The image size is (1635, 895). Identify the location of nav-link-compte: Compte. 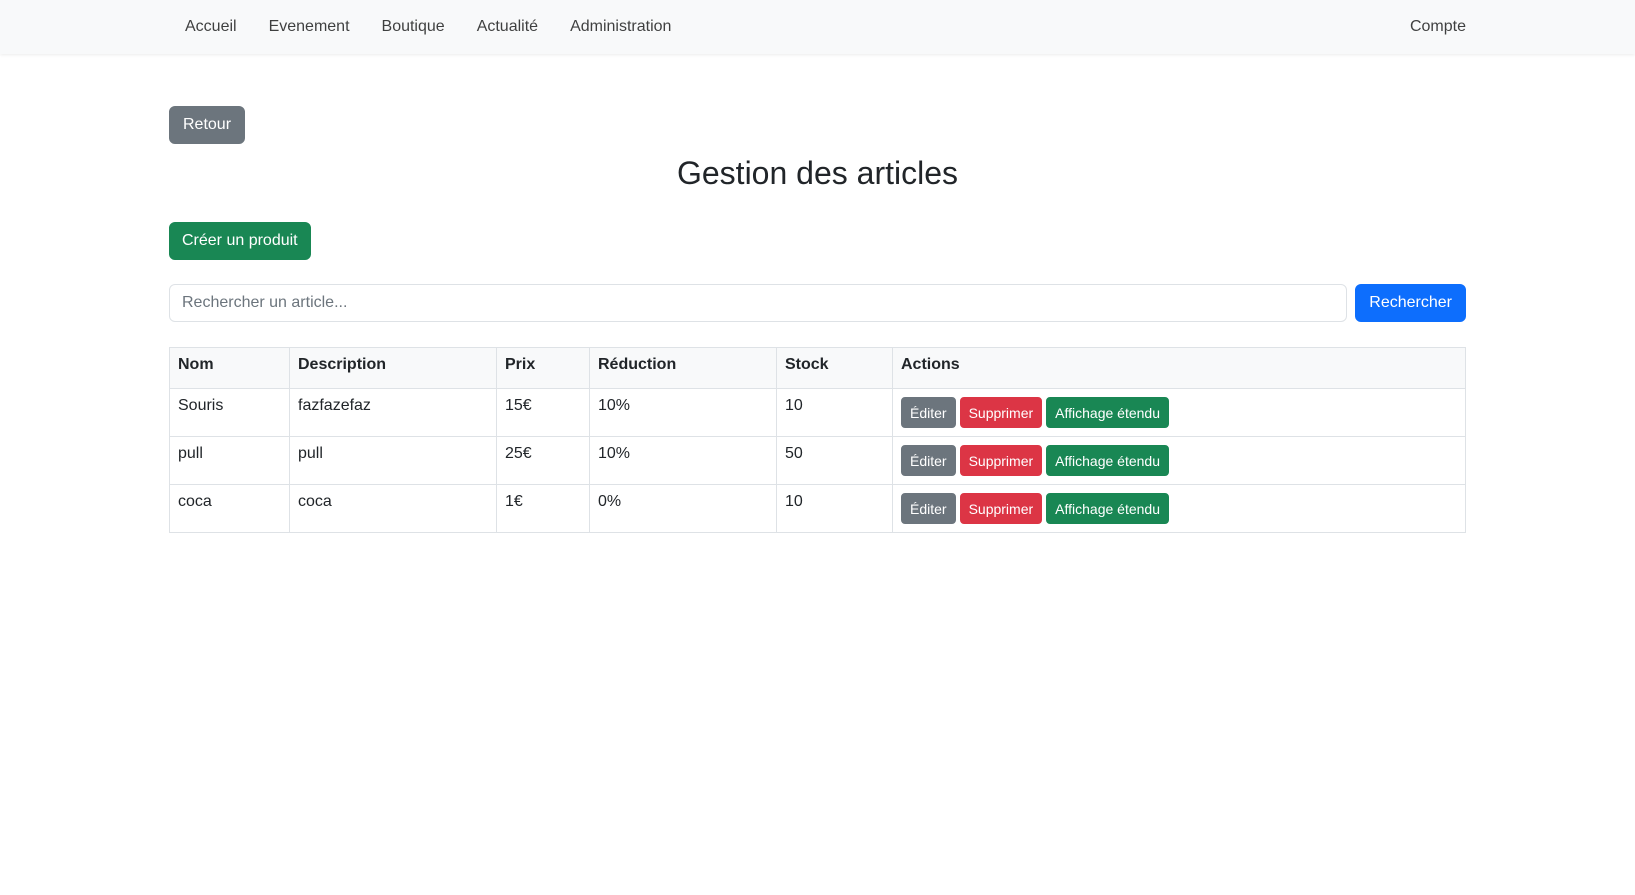
(1430, 27).